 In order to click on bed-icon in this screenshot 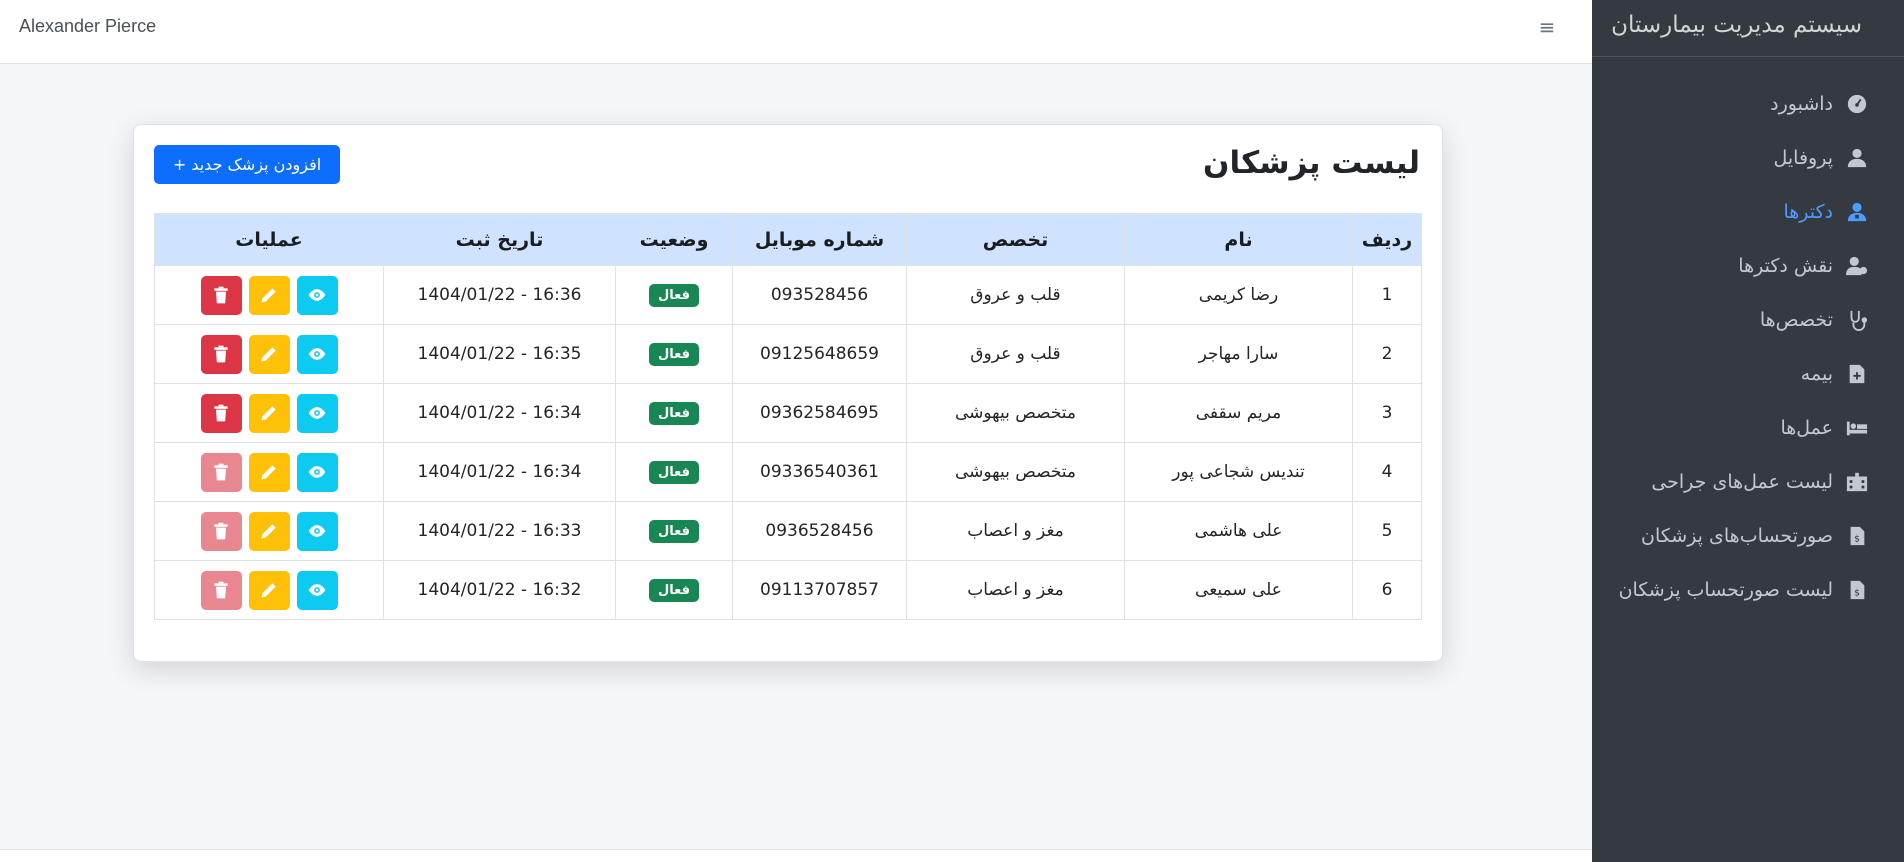, I will do `click(1857, 428)`.